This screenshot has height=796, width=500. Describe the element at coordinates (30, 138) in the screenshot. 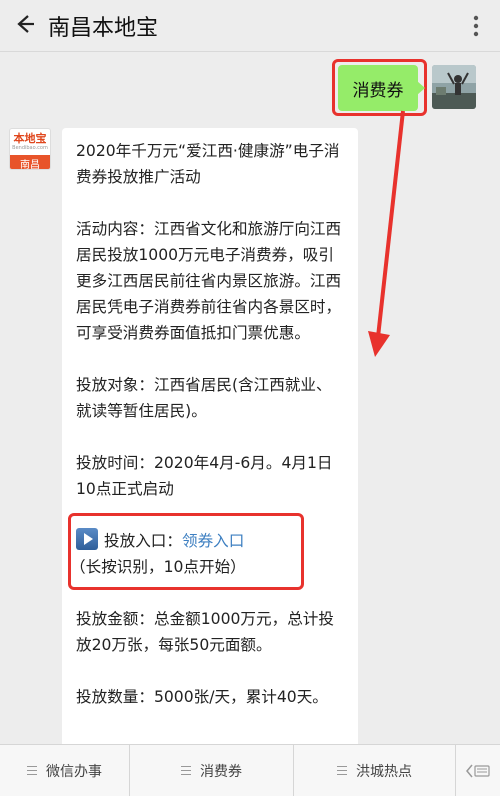

I see `avatar-brand: 本地宝` at that location.